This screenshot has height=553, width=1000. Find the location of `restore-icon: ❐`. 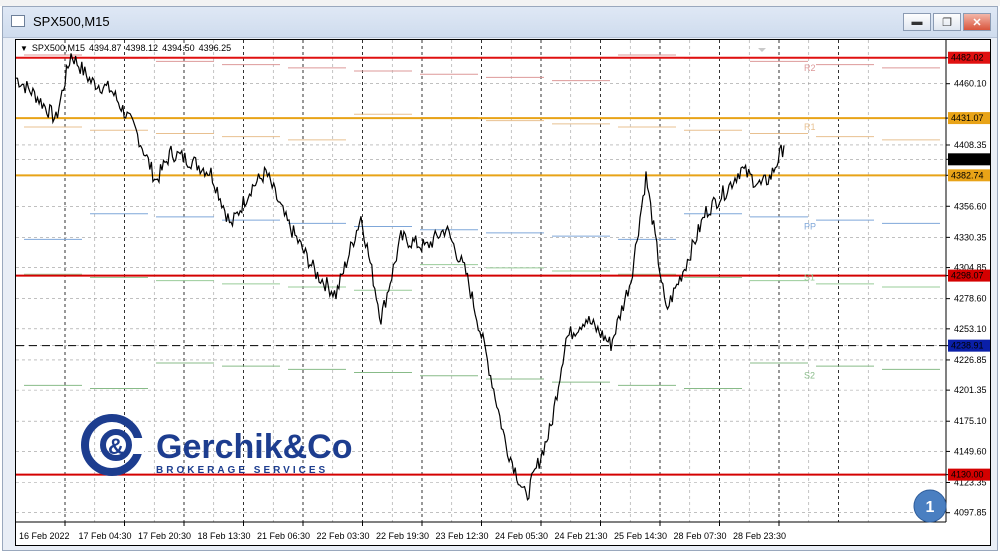

restore-icon: ❐ is located at coordinates (947, 22).